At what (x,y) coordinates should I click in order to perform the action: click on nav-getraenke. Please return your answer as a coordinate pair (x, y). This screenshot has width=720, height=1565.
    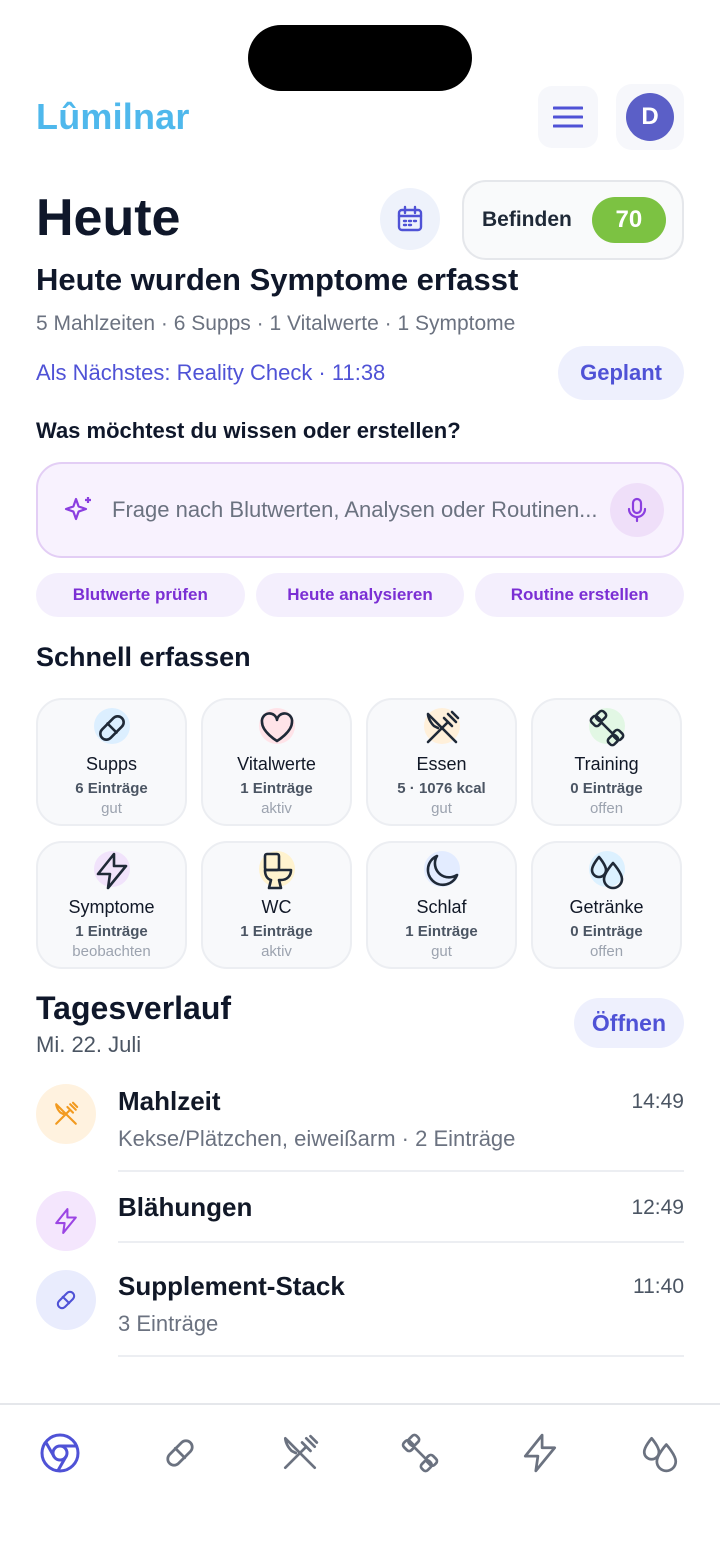
    Looking at the image, I should click on (660, 1453).